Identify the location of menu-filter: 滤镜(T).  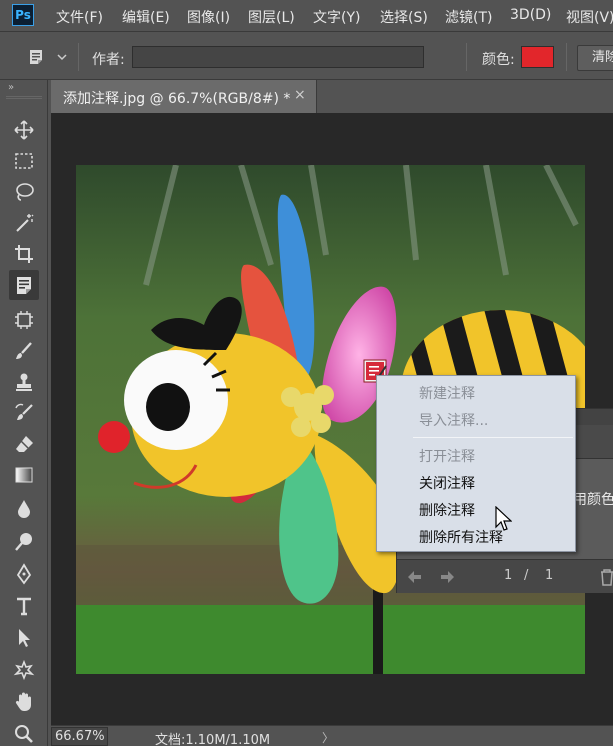
(468, 17).